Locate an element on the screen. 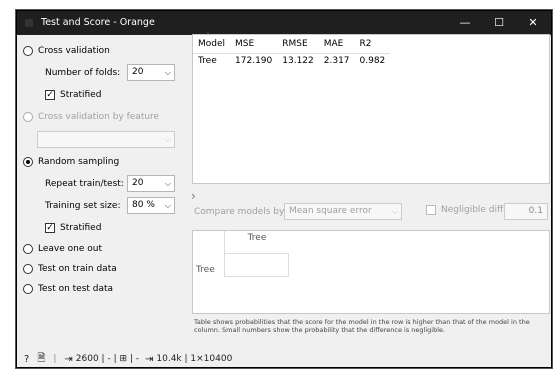  column-header-model: ^ Model is located at coordinates (212, 43).